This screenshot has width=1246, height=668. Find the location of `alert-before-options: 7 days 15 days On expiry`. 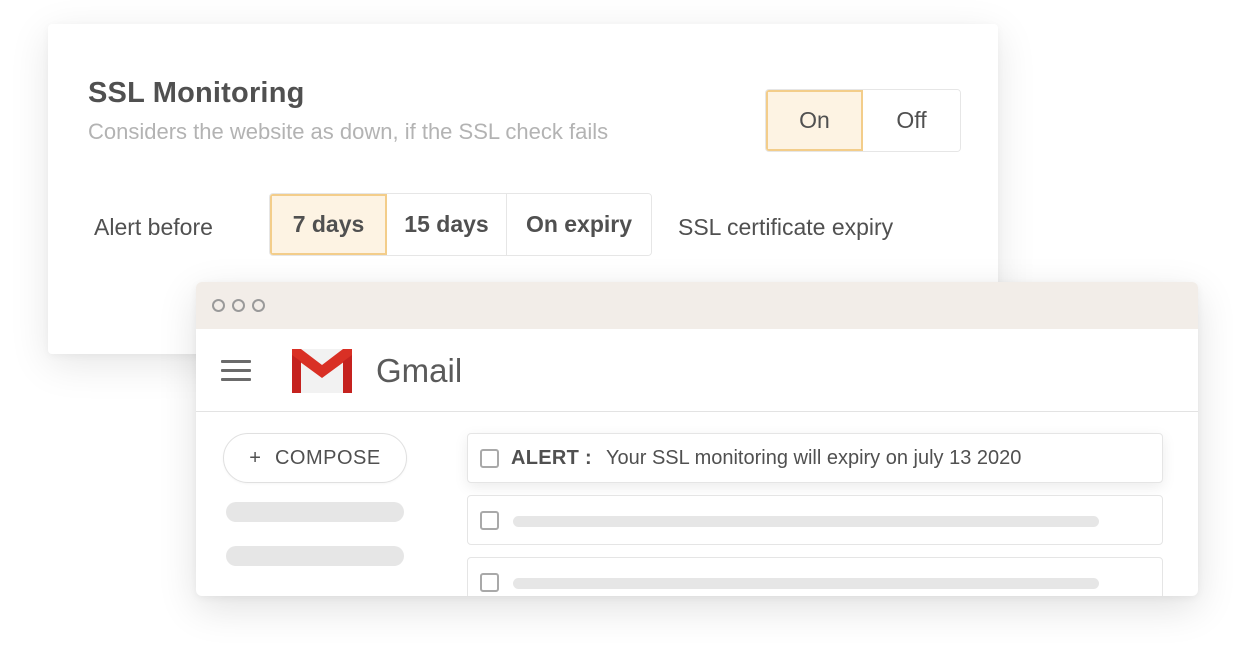

alert-before-options: 7 days 15 days On expiry is located at coordinates (460, 224).